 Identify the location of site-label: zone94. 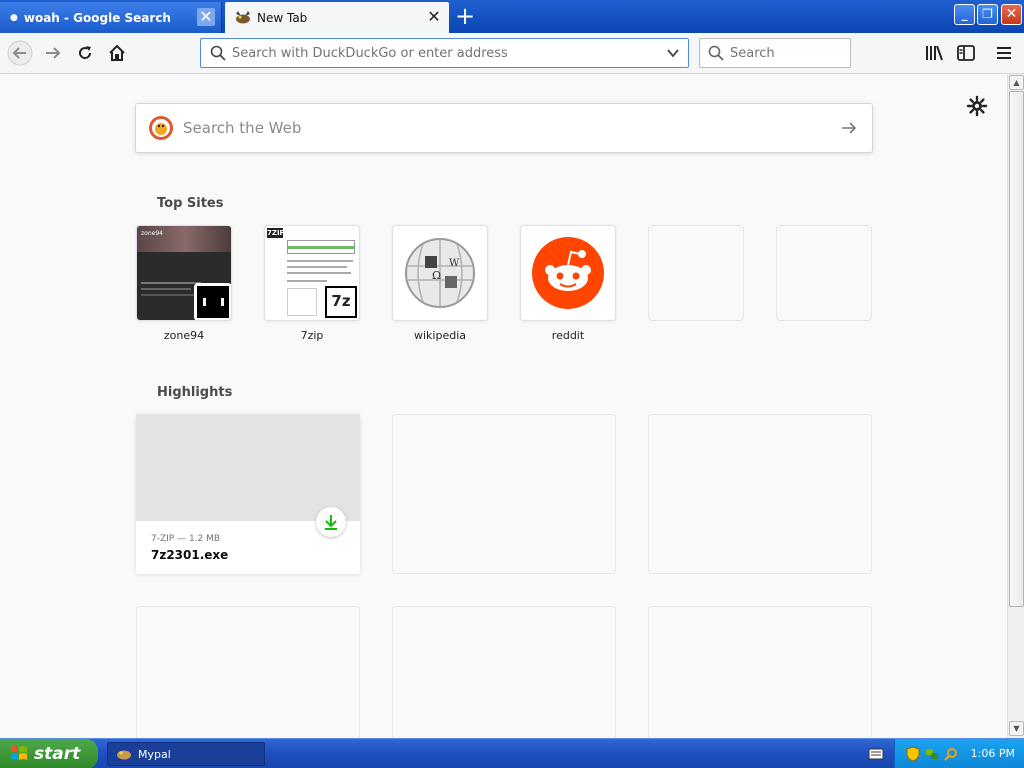
(184, 335).